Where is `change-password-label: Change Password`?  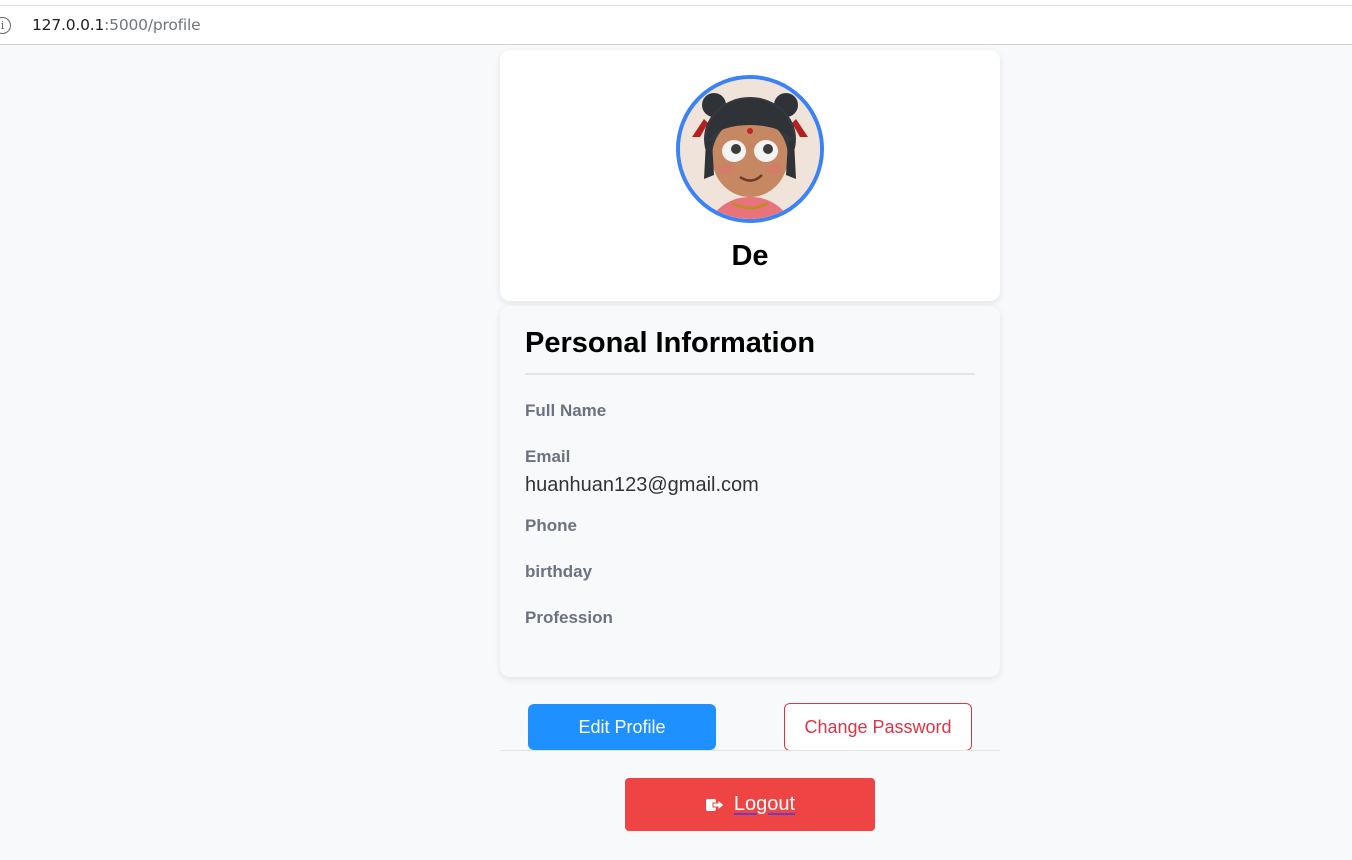
change-password-label: Change Password is located at coordinates (878, 726).